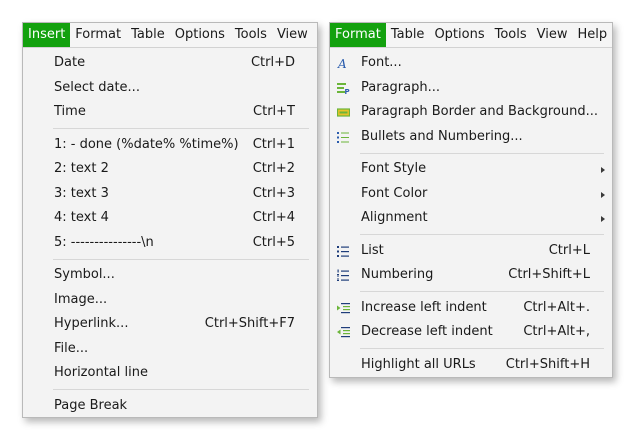  Describe the element at coordinates (471, 365) in the screenshot. I see `menu-item-highlight-urls: Highlight all URLs Ctrl+Shift+H` at that location.